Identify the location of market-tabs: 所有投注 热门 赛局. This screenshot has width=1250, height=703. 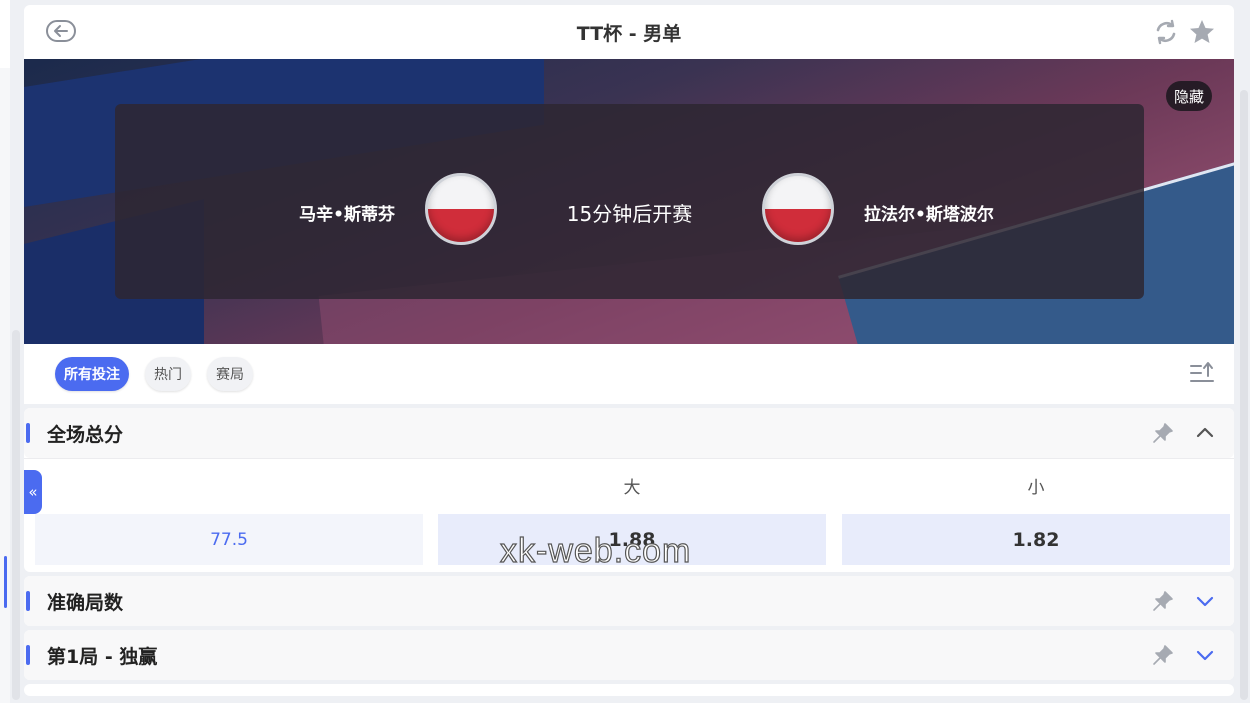
(629, 374).